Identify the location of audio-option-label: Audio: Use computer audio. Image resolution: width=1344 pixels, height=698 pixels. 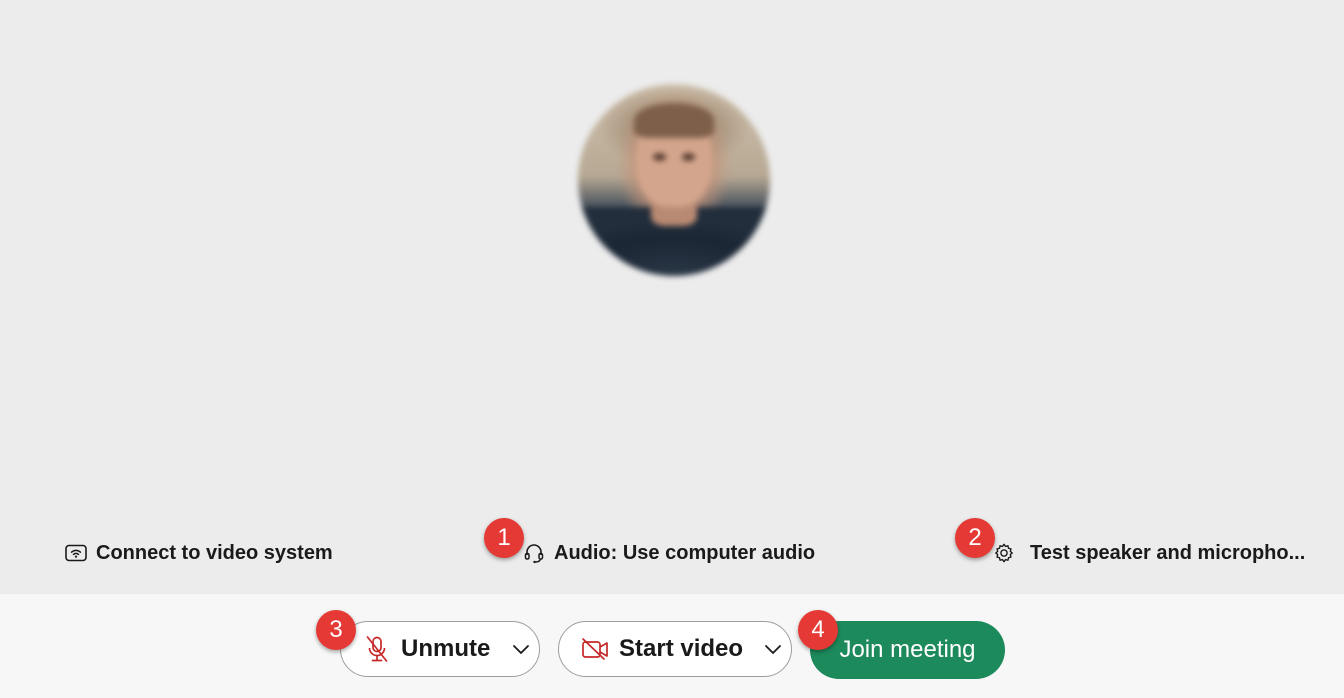
(685, 552).